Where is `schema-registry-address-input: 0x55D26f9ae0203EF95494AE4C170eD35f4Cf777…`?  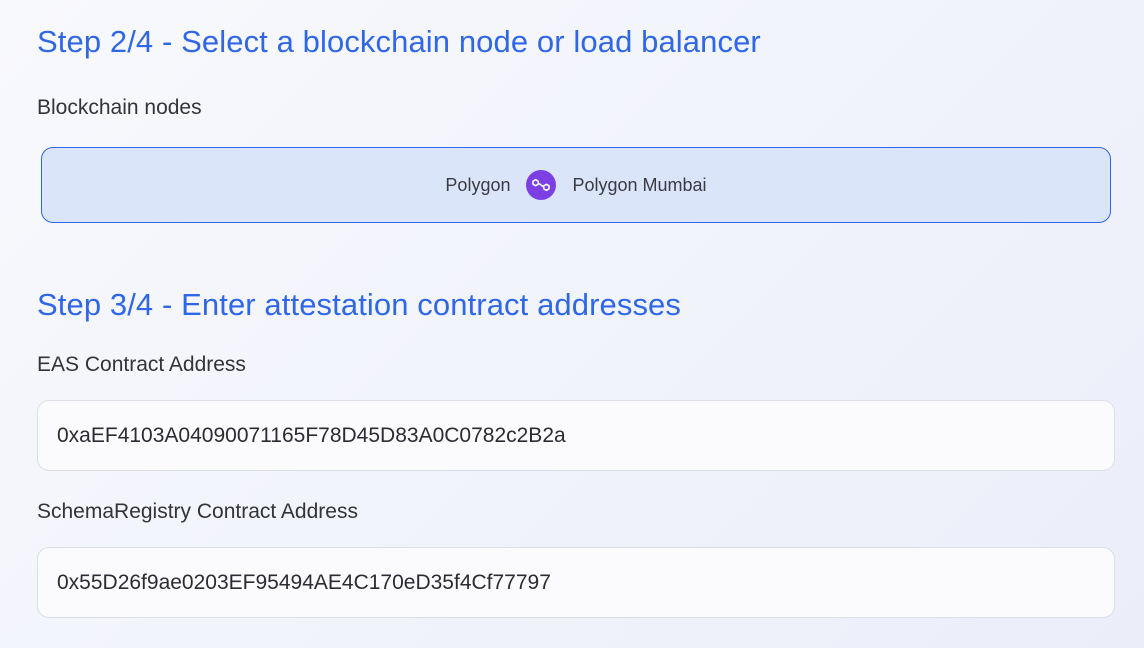 schema-registry-address-input: 0x55D26f9ae0203EF95494AE4C170eD35f4Cf777… is located at coordinates (576, 582).